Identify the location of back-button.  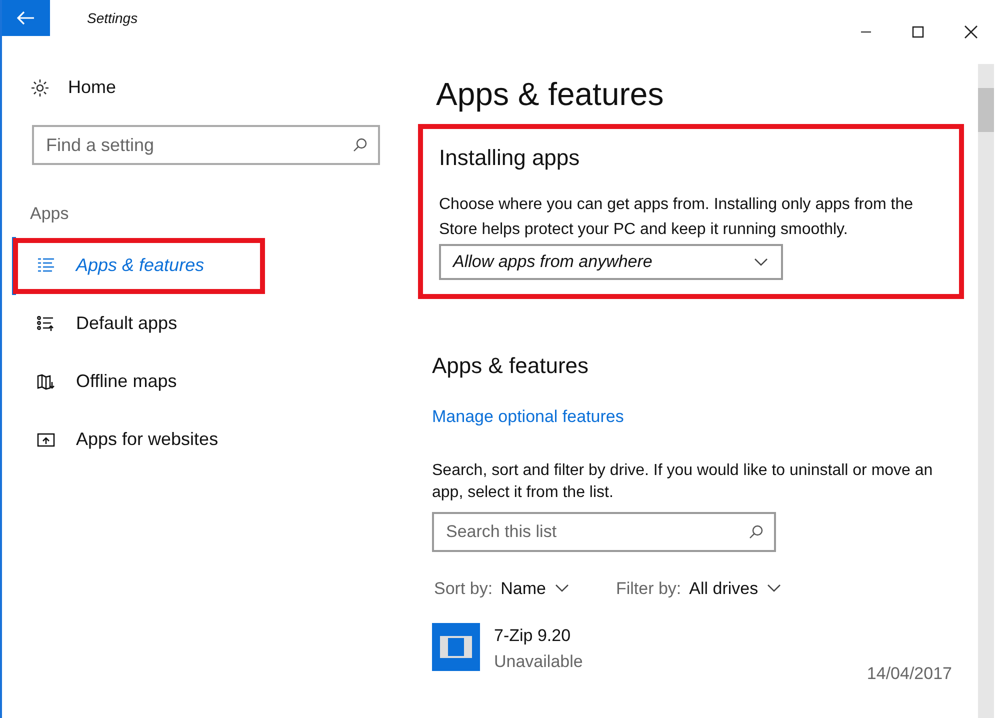
(26, 18).